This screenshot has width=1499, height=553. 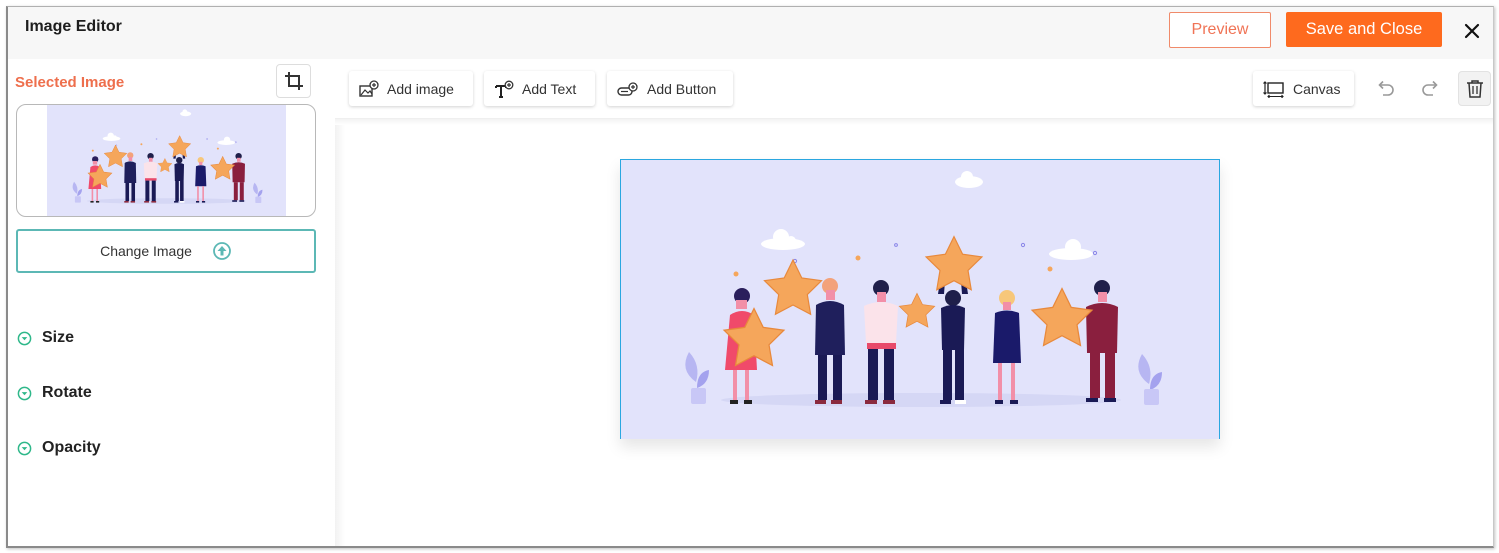 I want to click on add-text-label: Add Text, so click(x=549, y=88).